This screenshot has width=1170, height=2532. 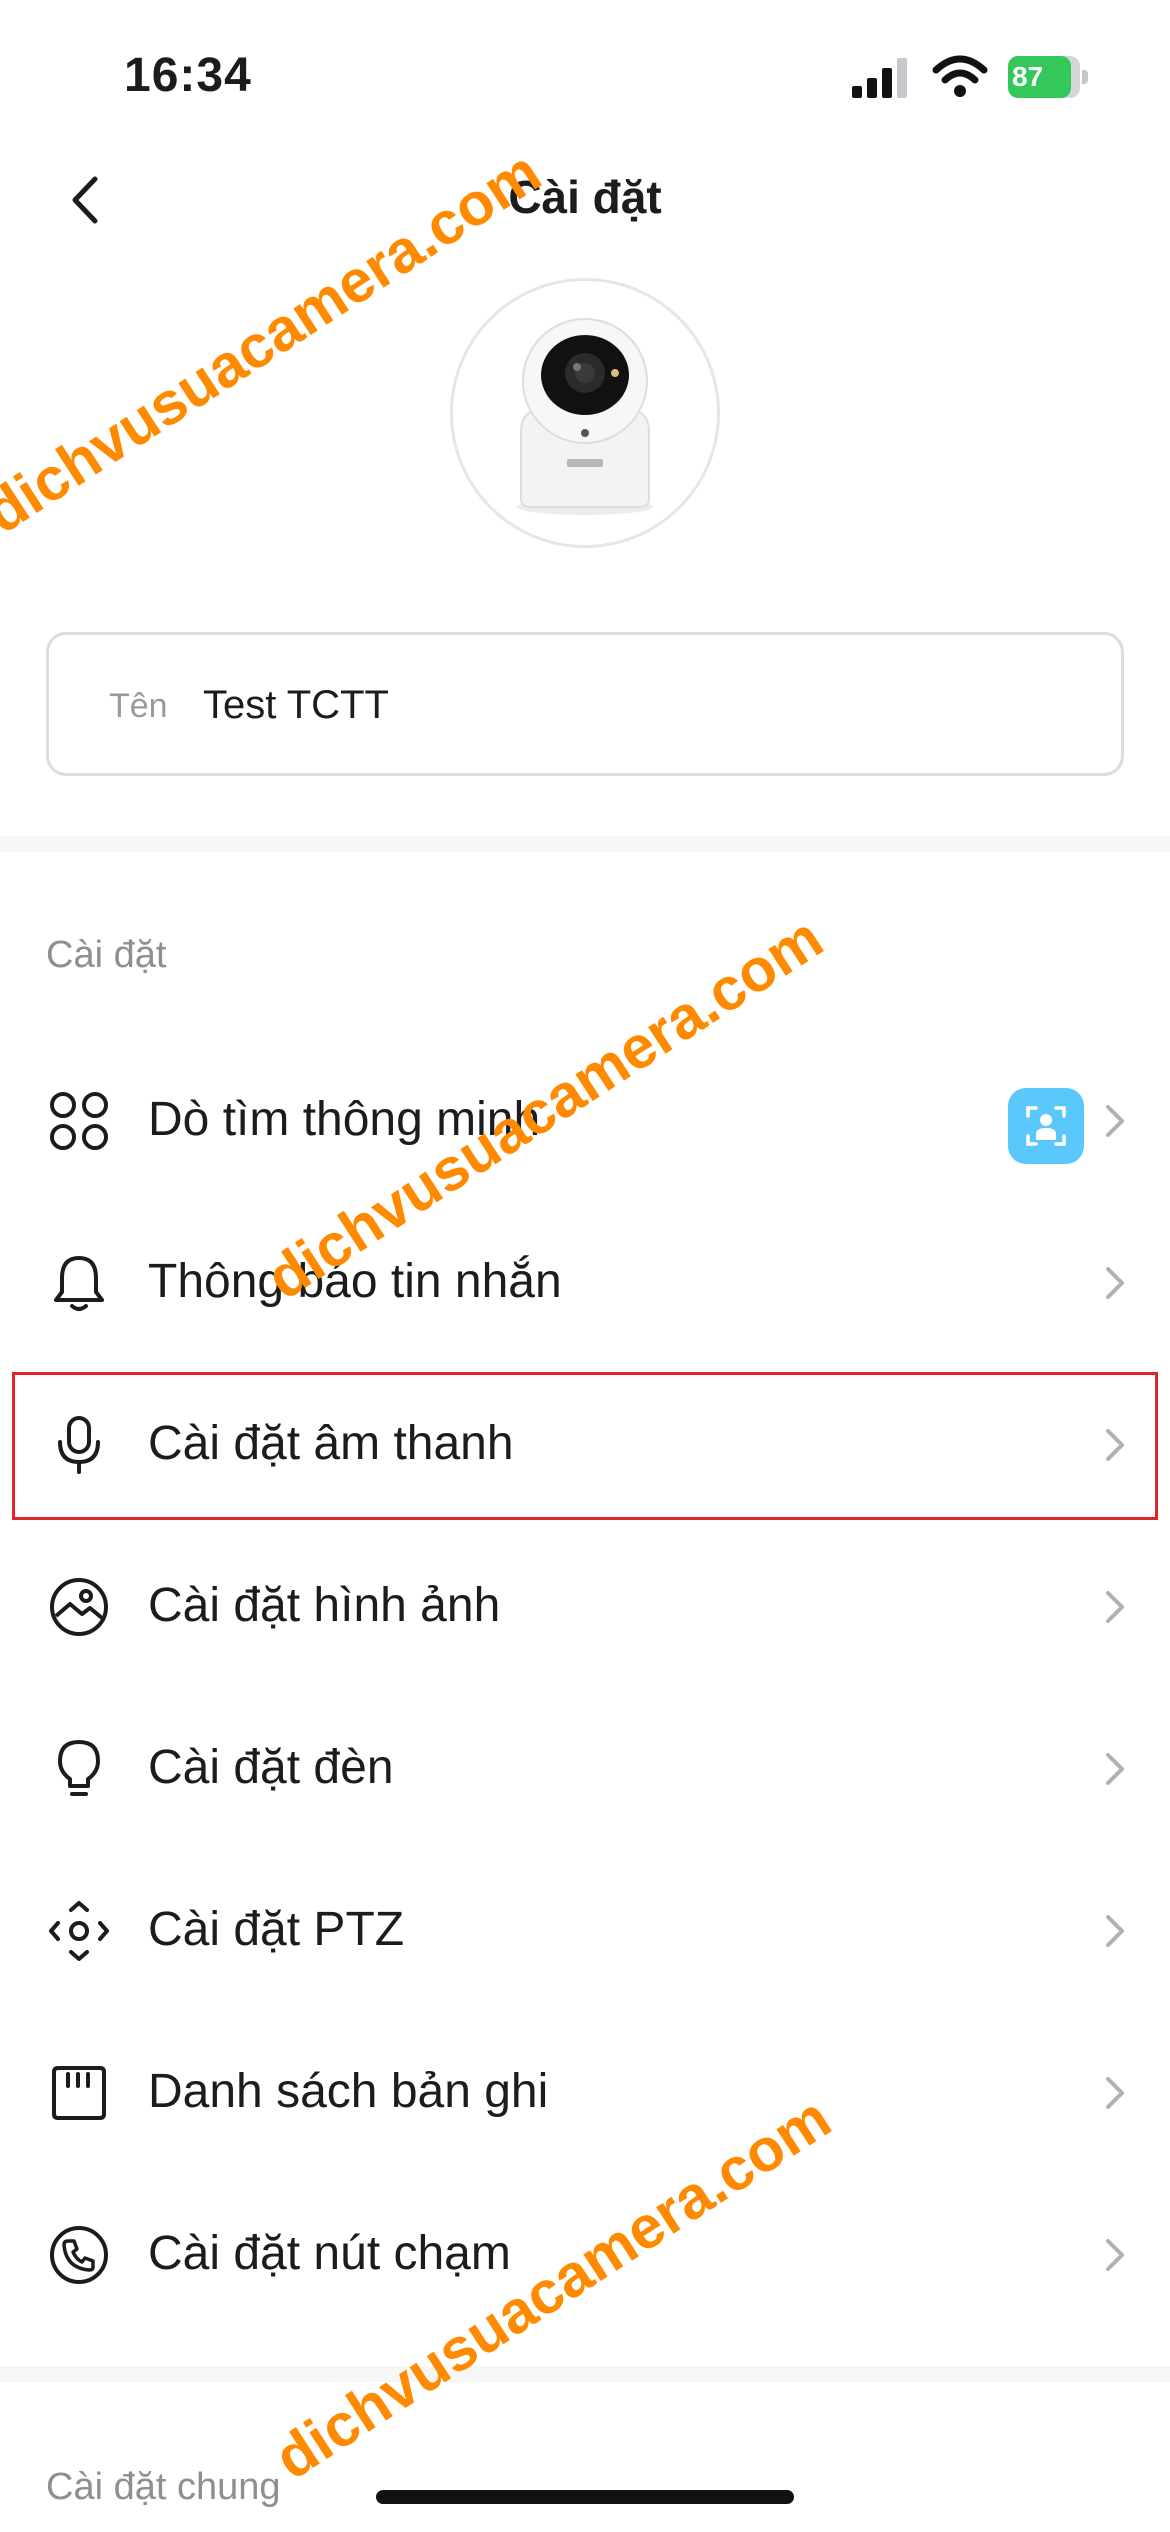 I want to click on name-value: Test TCTT, so click(x=296, y=705).